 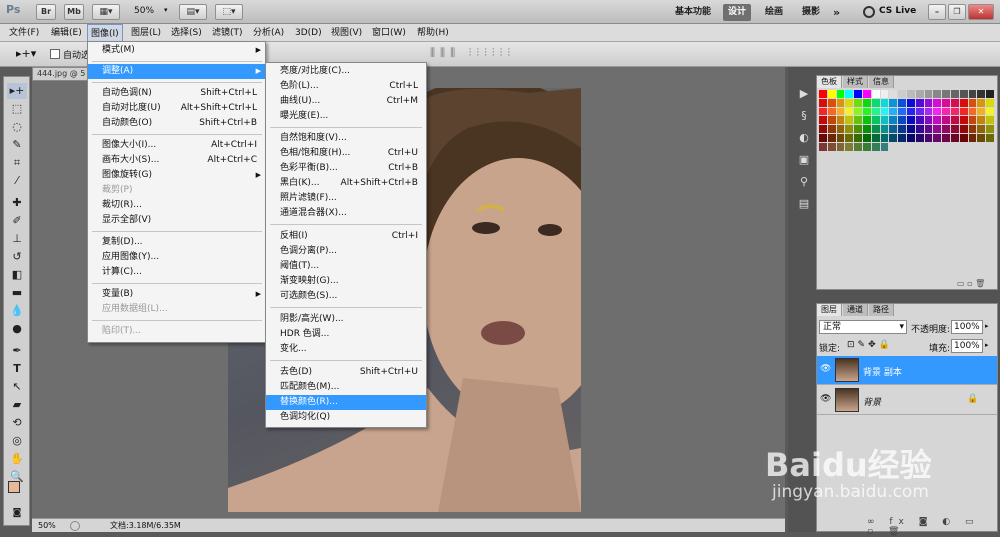 I want to click on tab-paths: 路径, so click(x=881, y=310).